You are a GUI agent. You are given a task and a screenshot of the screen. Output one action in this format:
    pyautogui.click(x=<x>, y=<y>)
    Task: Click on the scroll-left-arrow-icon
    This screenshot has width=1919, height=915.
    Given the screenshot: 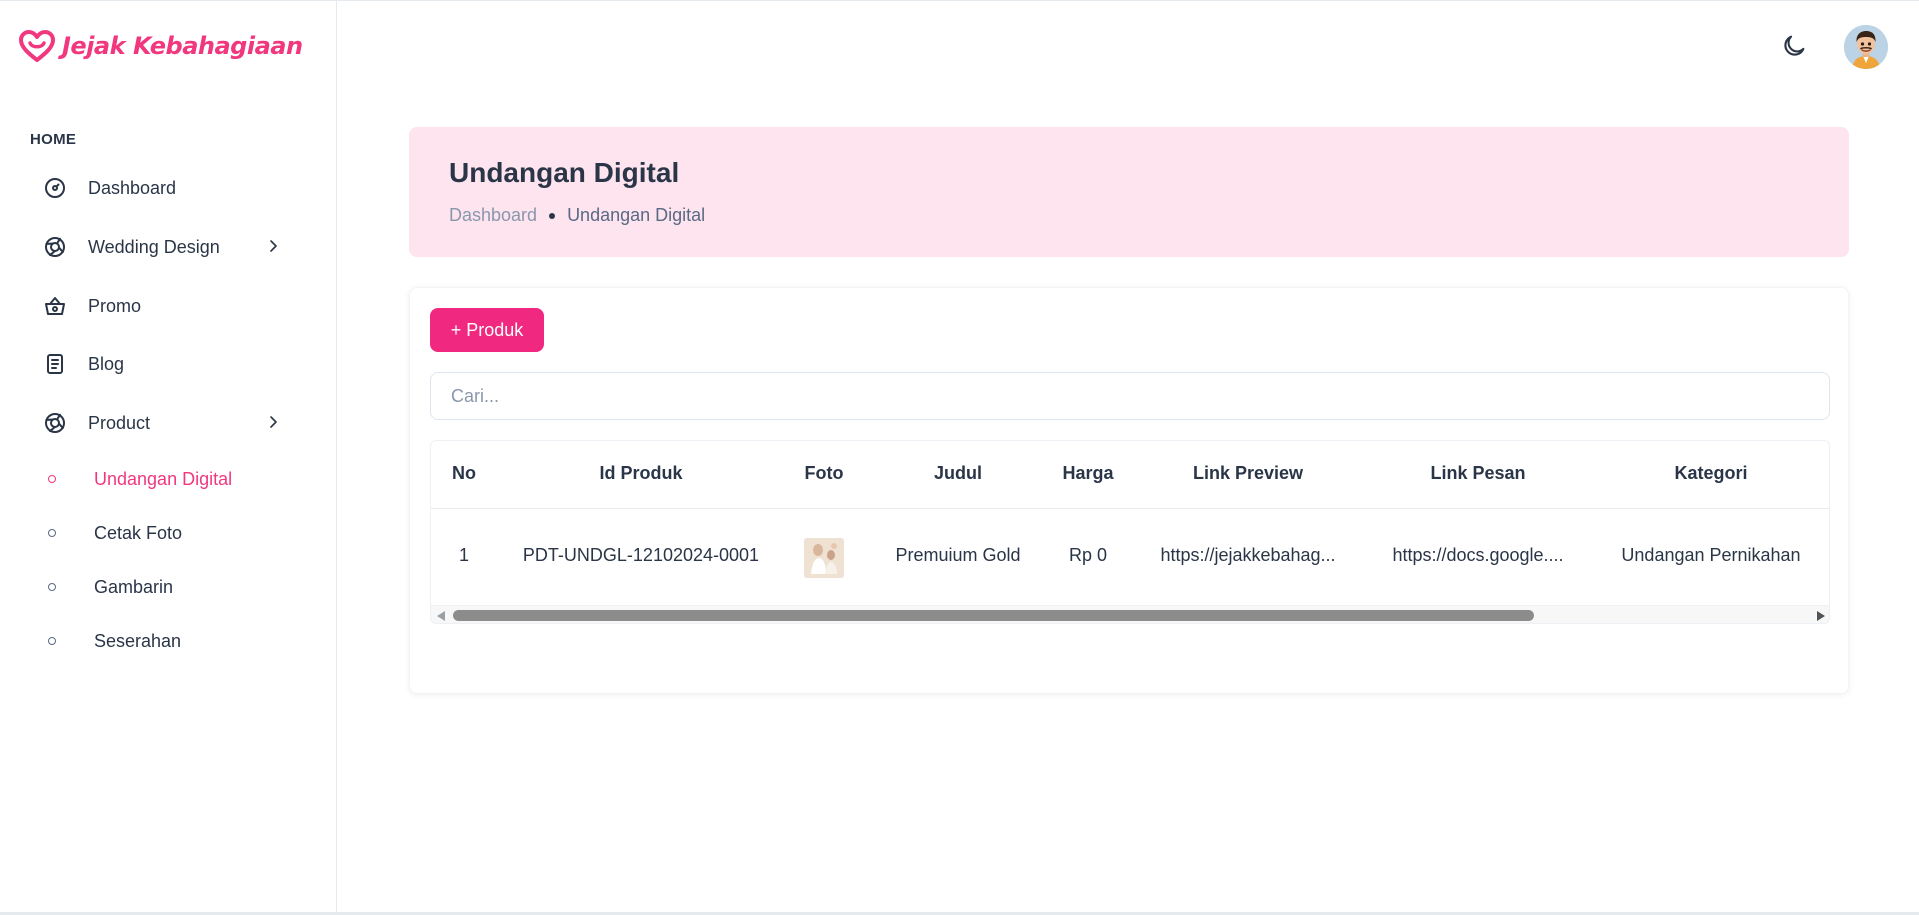 What is the action you would take?
    pyautogui.click(x=441, y=616)
    